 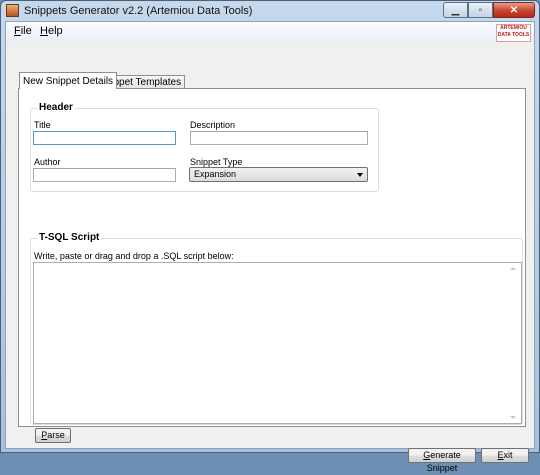 What do you see at coordinates (69, 237) in the screenshot?
I see `tsql-script-group-title: T-SQL Script` at bounding box center [69, 237].